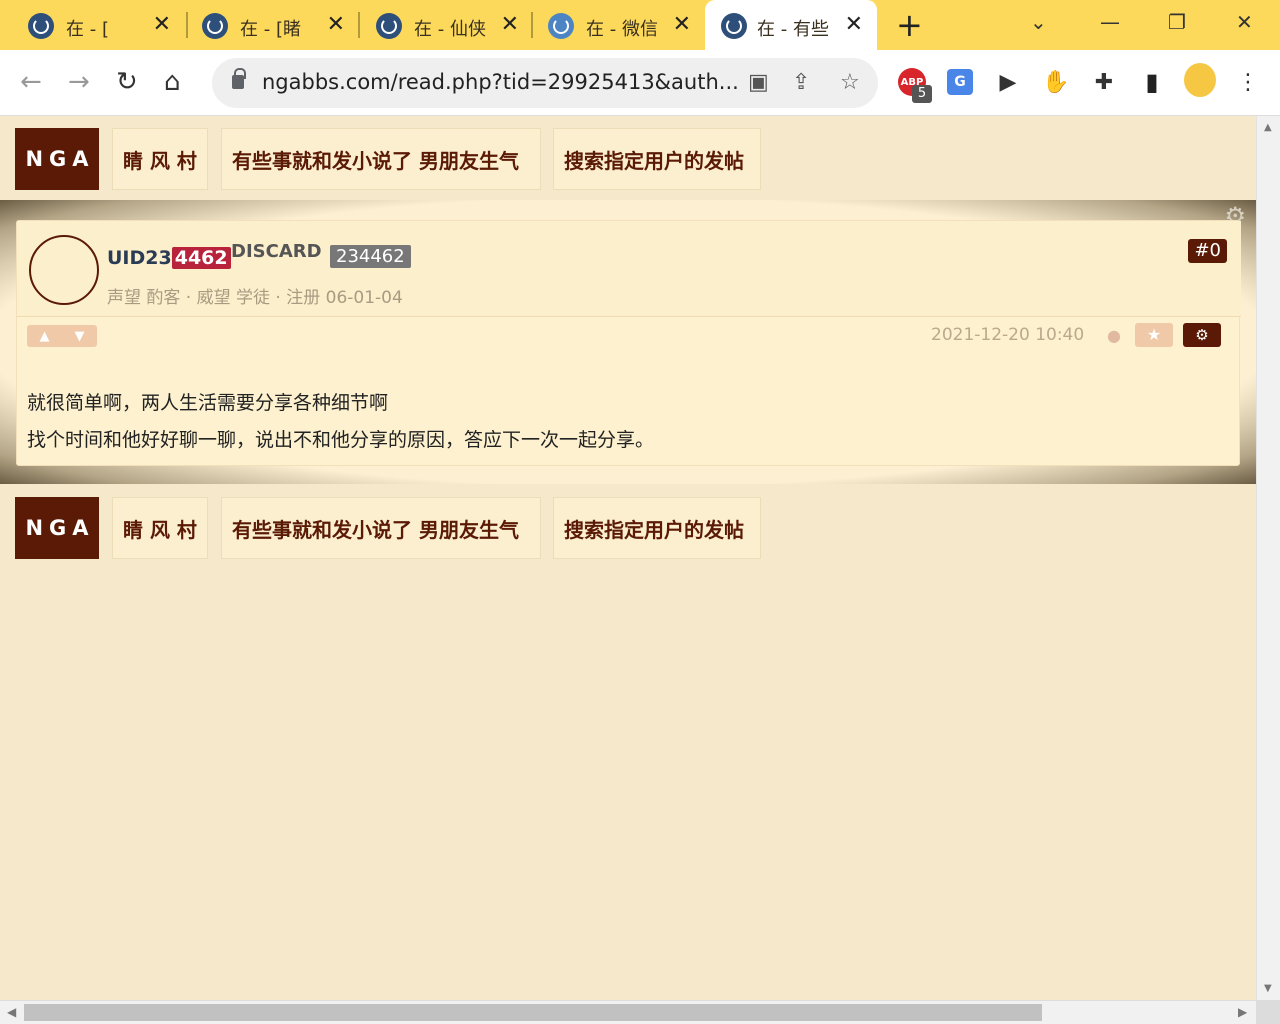  What do you see at coordinates (1056, 82) in the screenshot?
I see `dislike-extension-icon: ✋` at bounding box center [1056, 82].